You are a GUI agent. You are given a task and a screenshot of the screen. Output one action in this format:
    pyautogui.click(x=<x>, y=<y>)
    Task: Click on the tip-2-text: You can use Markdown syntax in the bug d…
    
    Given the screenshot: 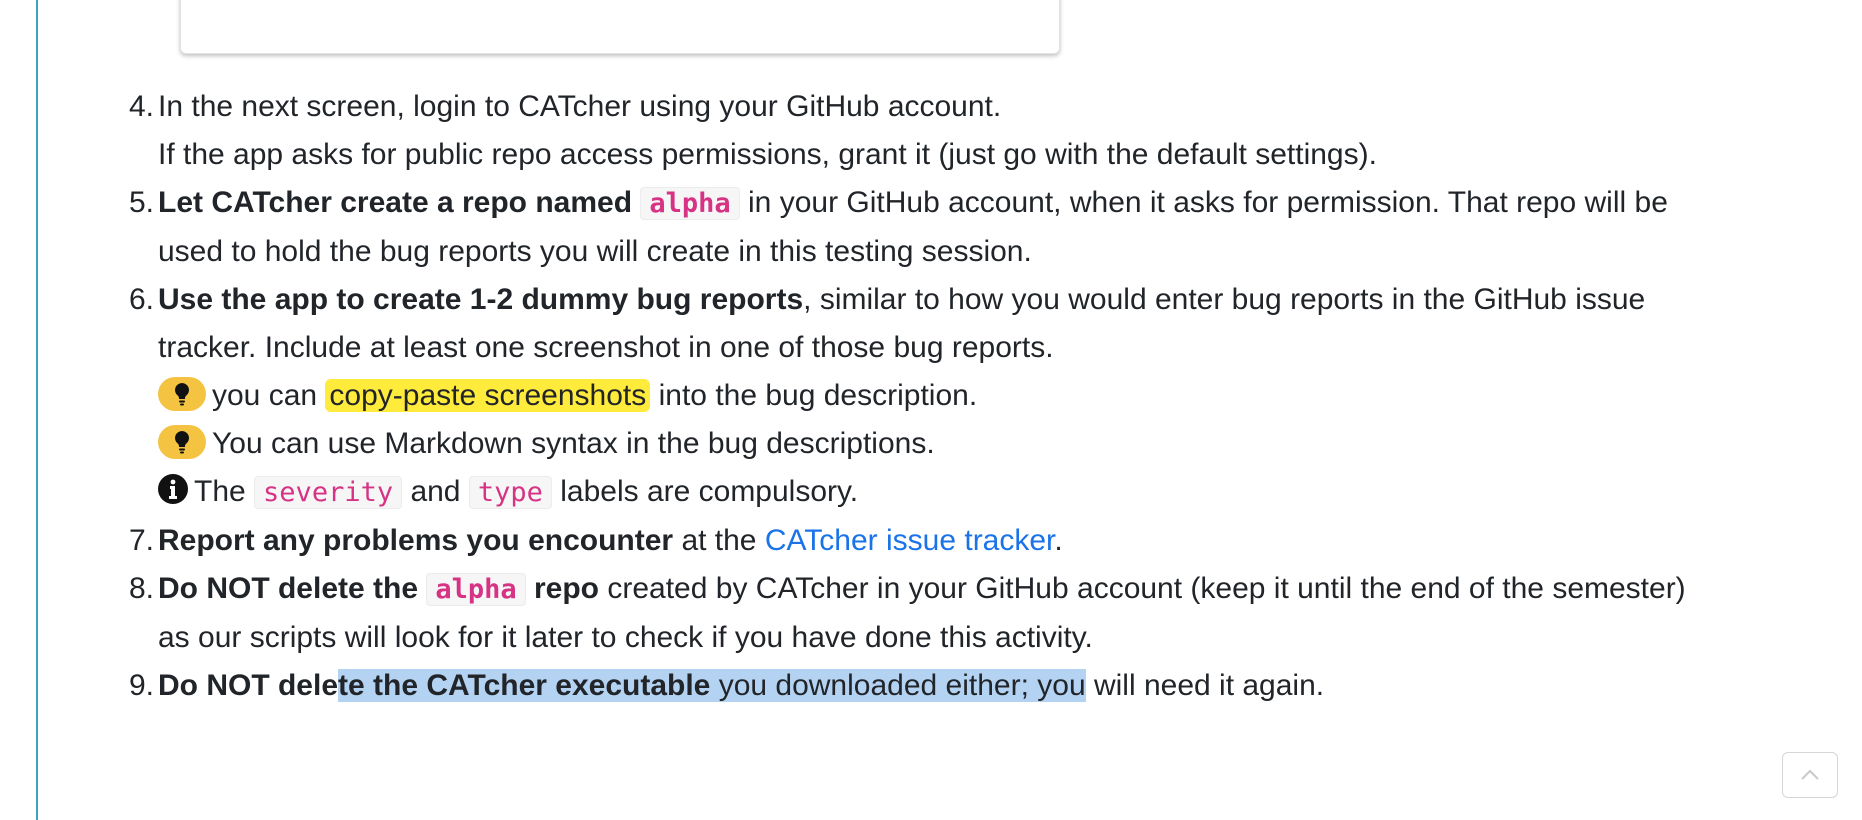 What is the action you would take?
    pyautogui.click(x=573, y=443)
    